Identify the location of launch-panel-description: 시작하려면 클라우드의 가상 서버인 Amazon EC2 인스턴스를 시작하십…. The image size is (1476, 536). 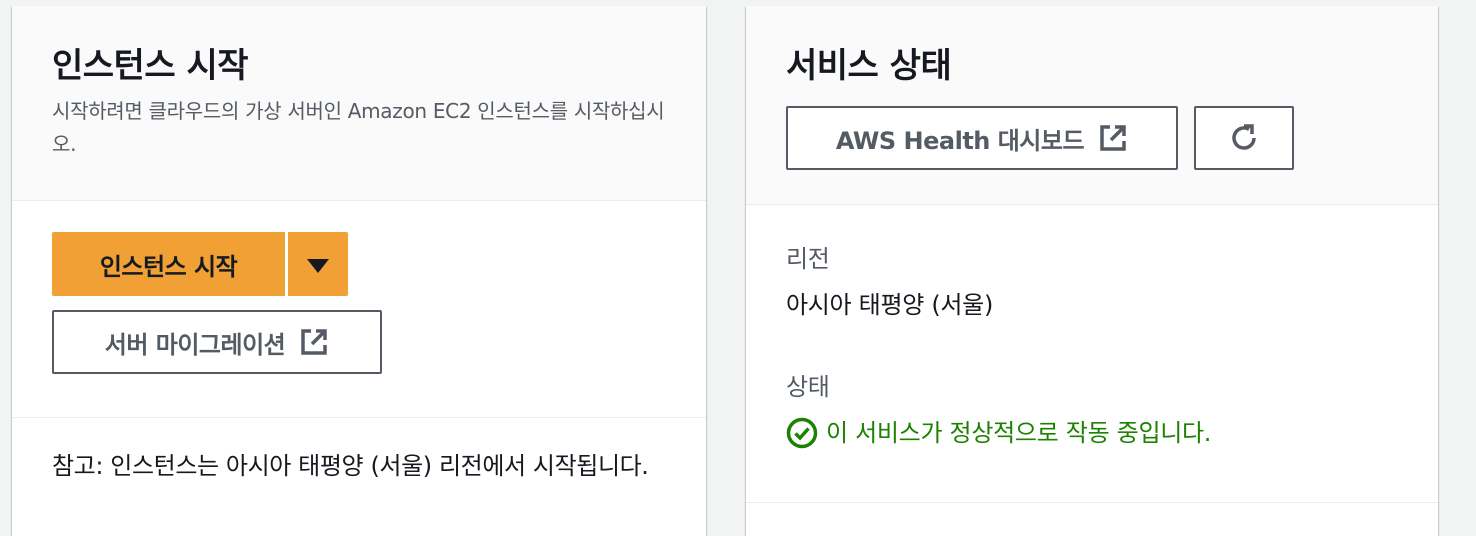
(358, 127).